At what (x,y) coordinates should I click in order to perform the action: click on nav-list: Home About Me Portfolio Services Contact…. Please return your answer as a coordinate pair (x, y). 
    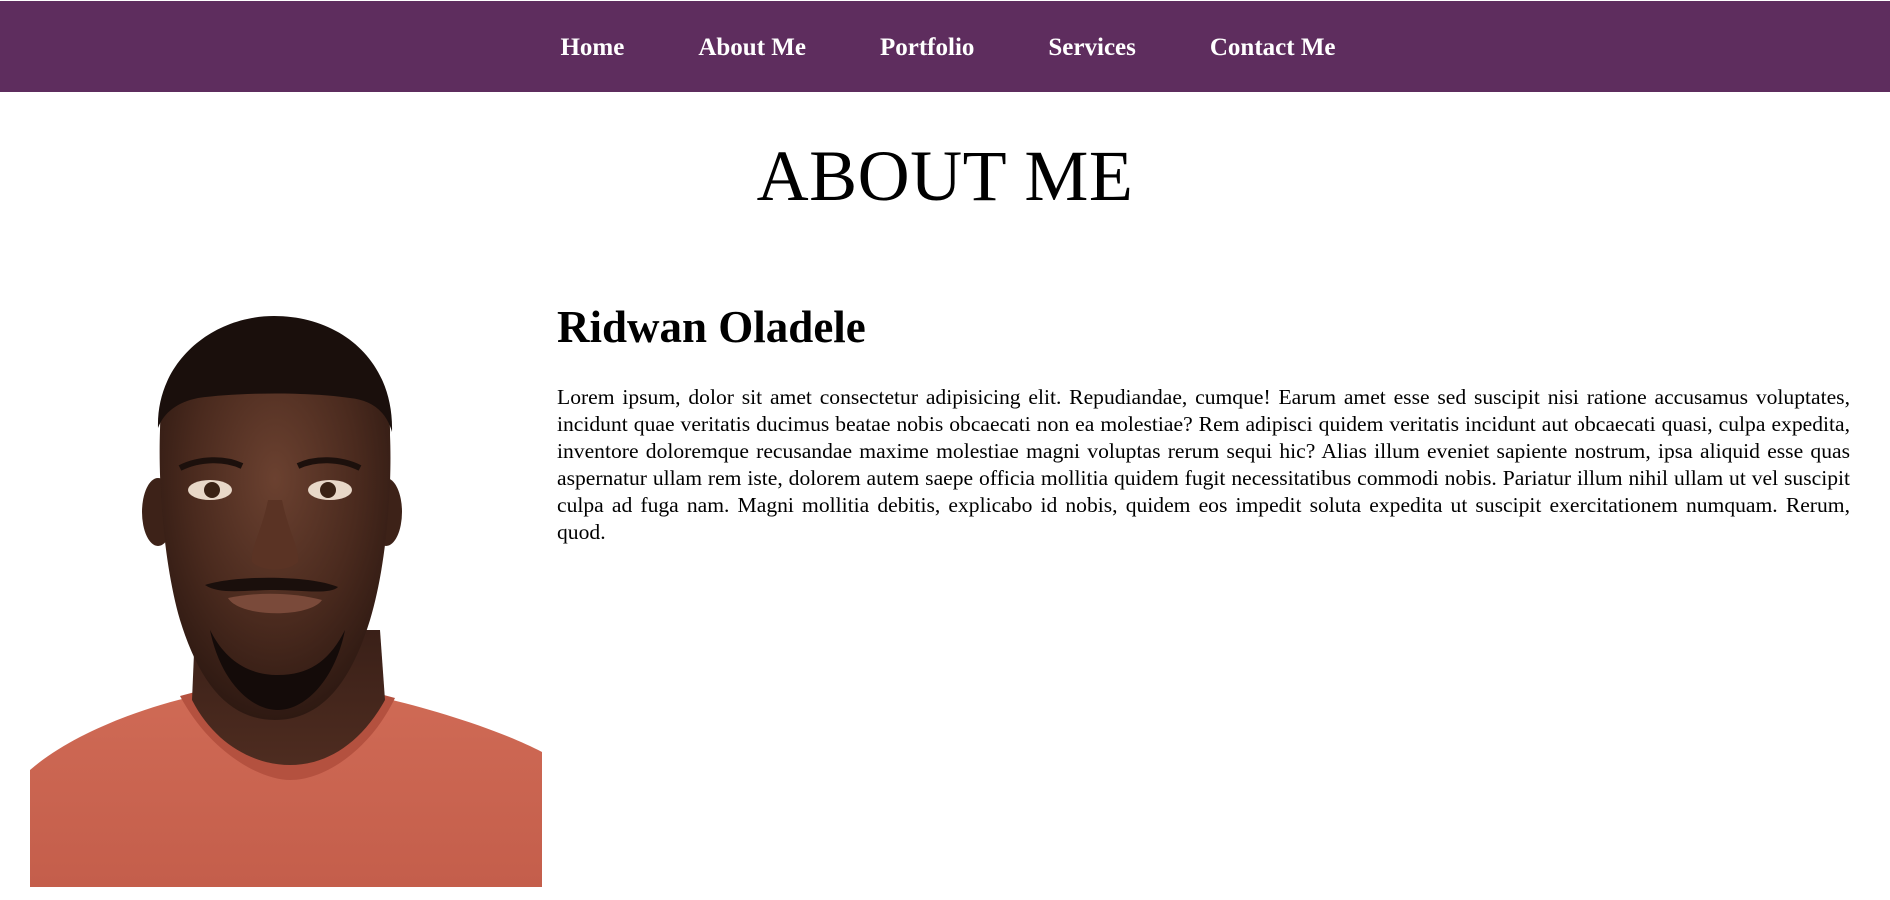
    Looking at the image, I should click on (947, 46).